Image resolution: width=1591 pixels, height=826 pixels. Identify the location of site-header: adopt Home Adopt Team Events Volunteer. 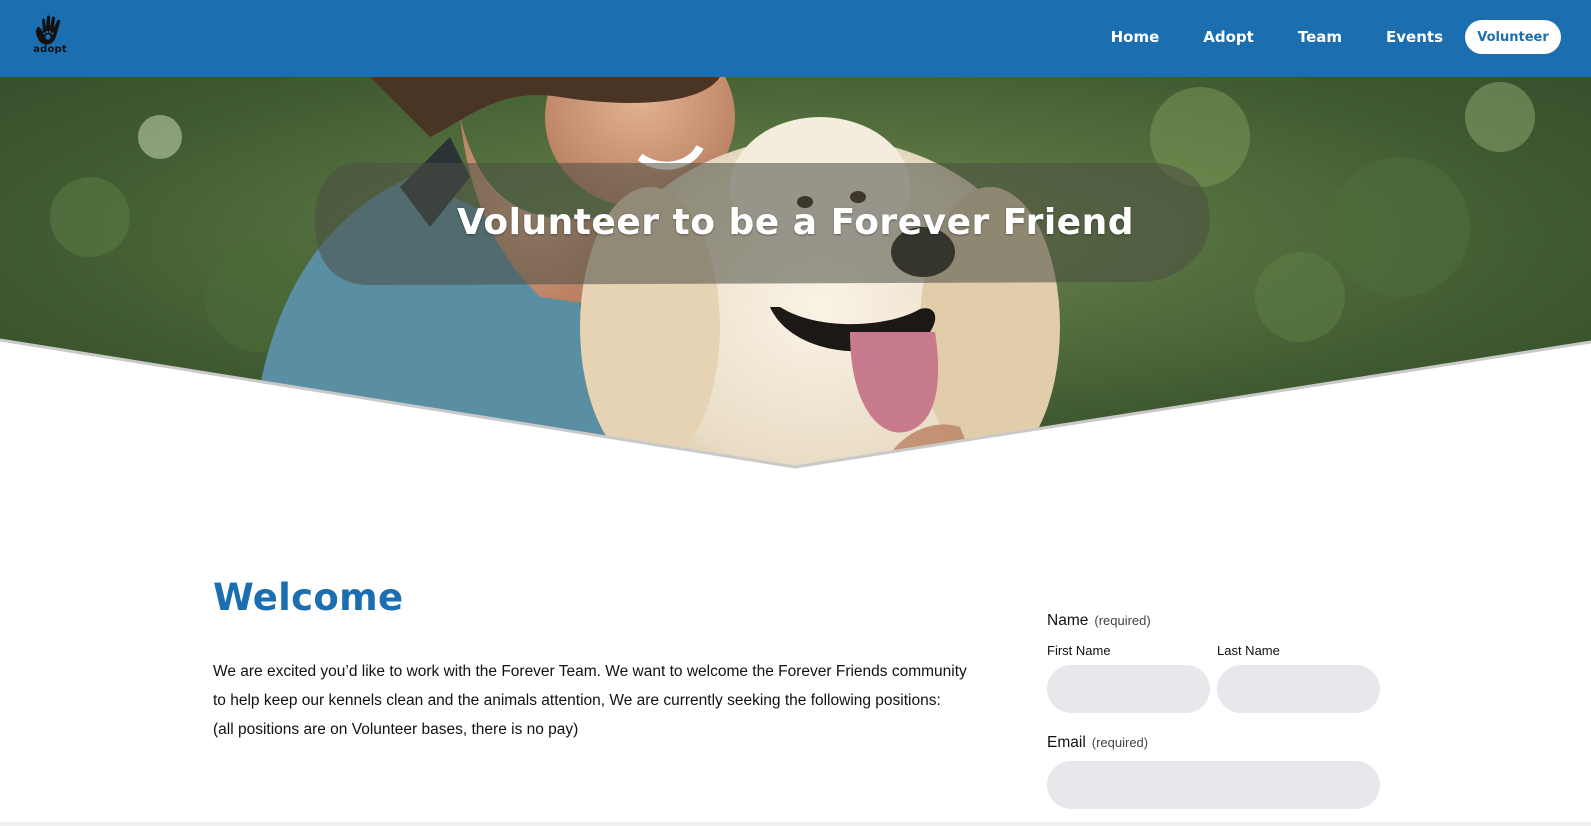
(795, 38).